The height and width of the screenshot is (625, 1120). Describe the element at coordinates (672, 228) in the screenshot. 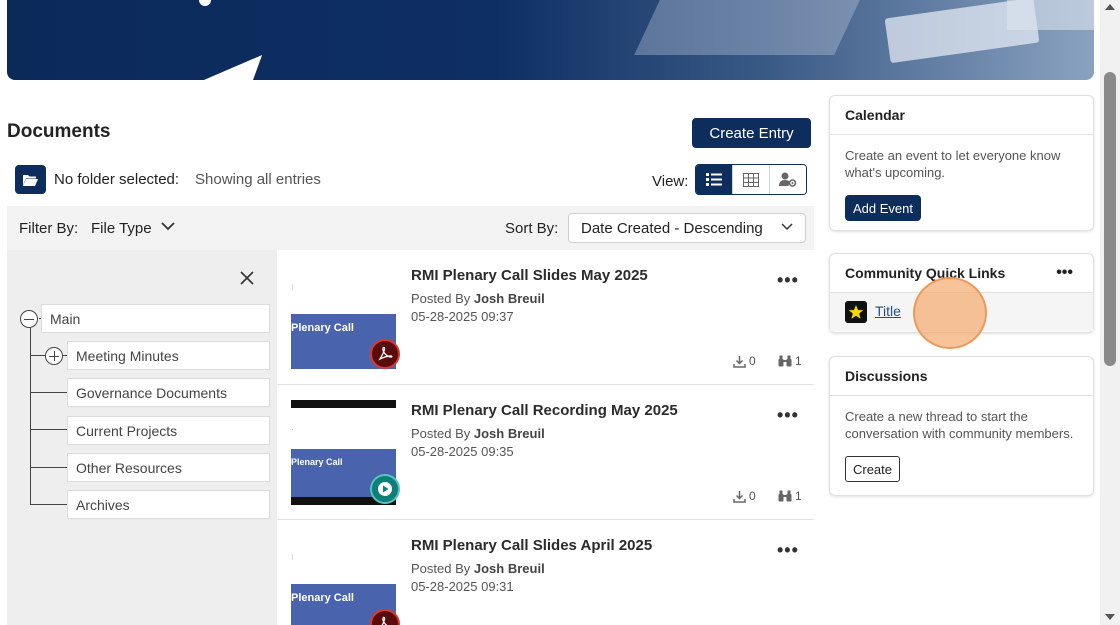

I see `sort-value: Date Created - Descending` at that location.